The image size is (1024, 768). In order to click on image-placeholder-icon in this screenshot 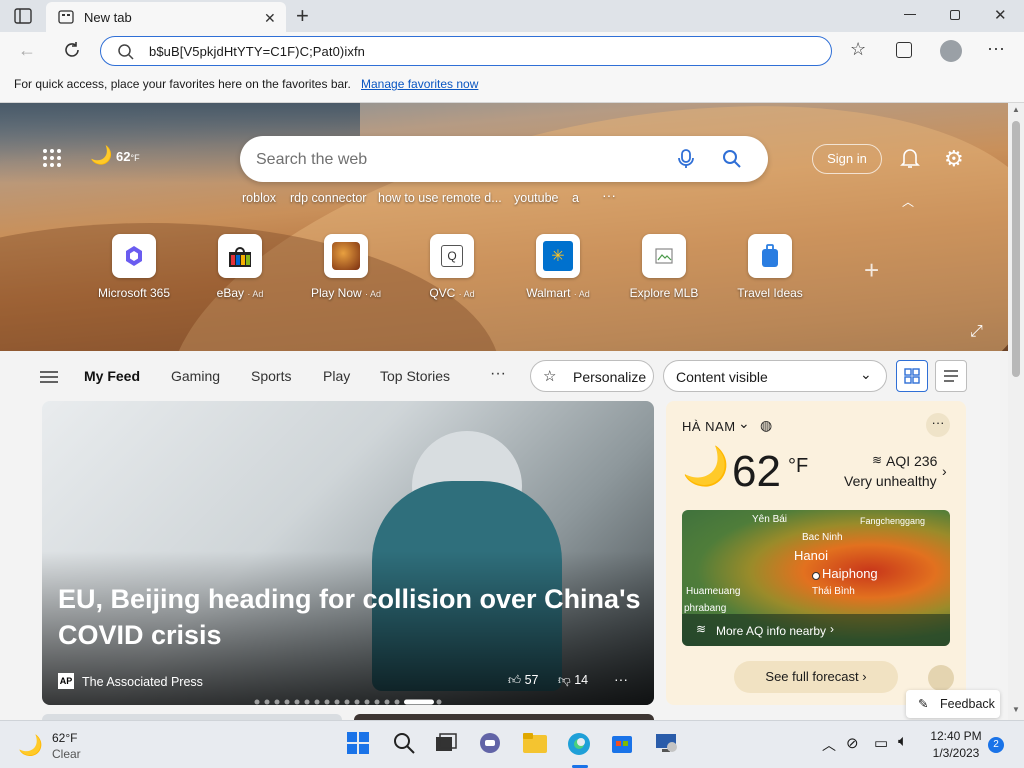, I will do `click(664, 256)`.